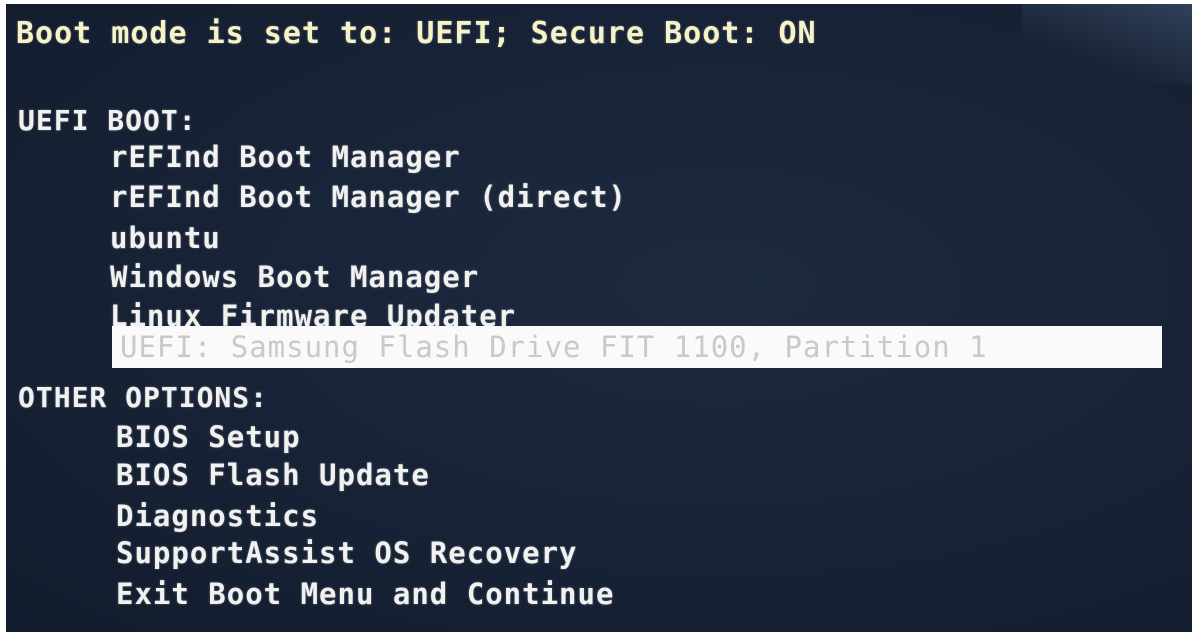  I want to click on option-exit-boot-menu: Exit Boot Menu and Continue, so click(365, 594).